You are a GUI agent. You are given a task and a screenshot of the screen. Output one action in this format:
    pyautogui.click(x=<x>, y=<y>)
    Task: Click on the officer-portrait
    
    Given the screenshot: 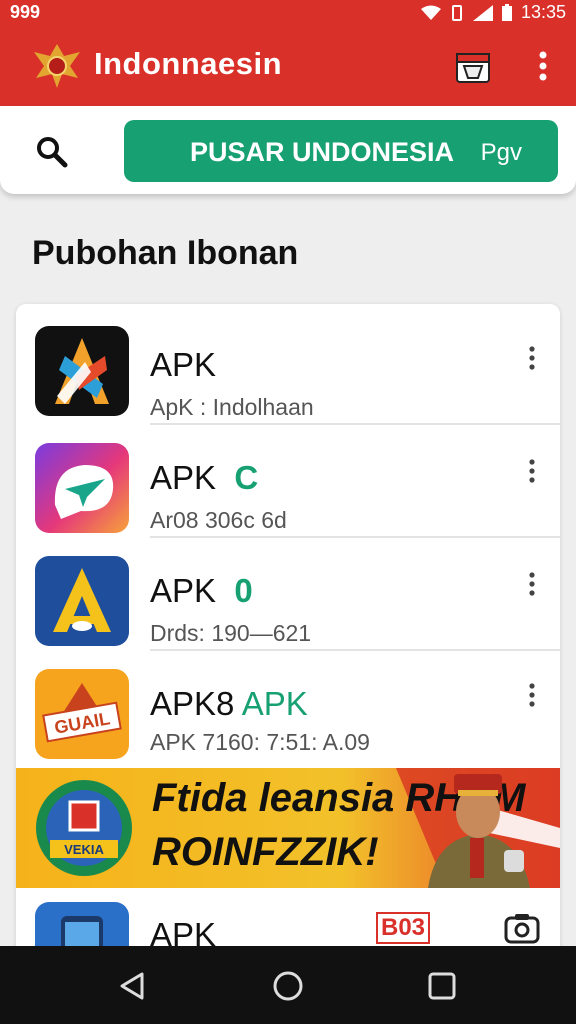 What is the action you would take?
    pyautogui.click(x=479, y=831)
    